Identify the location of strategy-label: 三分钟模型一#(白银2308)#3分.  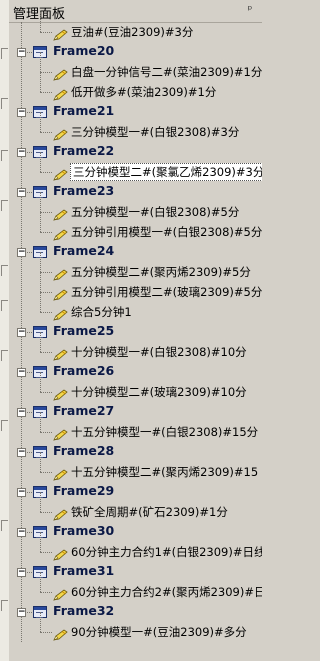
(155, 132).